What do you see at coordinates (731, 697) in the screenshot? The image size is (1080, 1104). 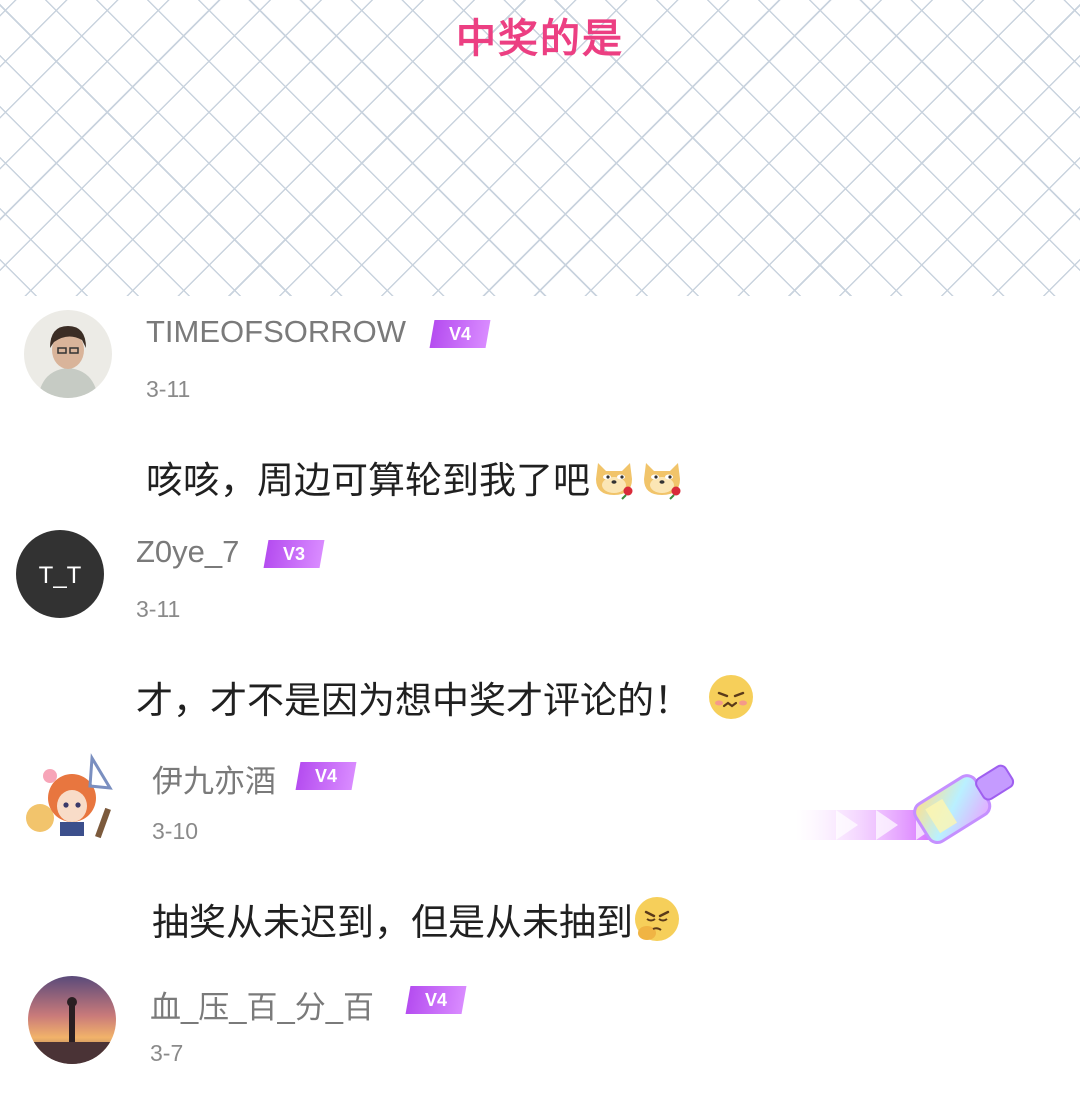 I see `tsundere-face-icon` at bounding box center [731, 697].